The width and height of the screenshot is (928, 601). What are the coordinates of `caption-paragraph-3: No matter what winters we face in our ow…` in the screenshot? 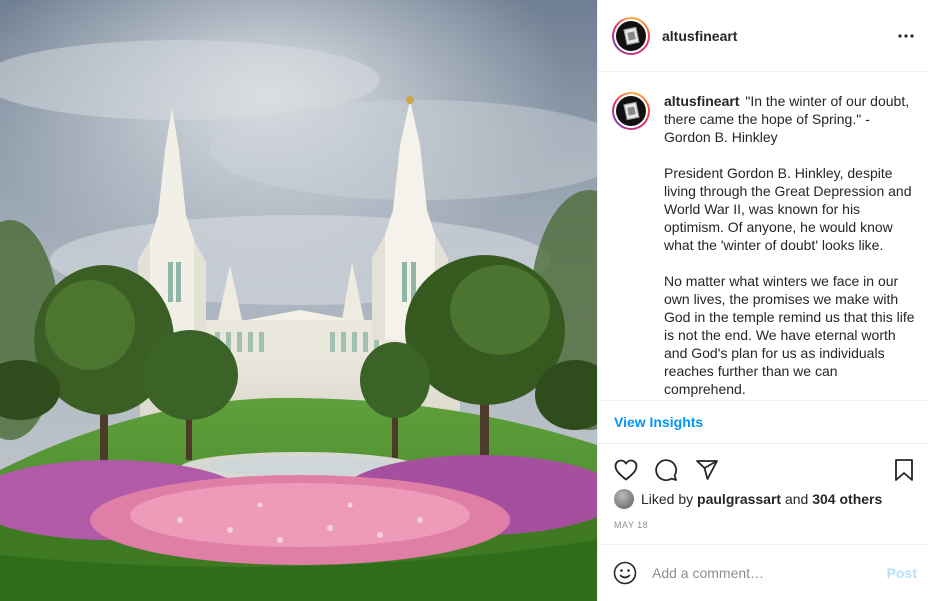 It's located at (789, 335).